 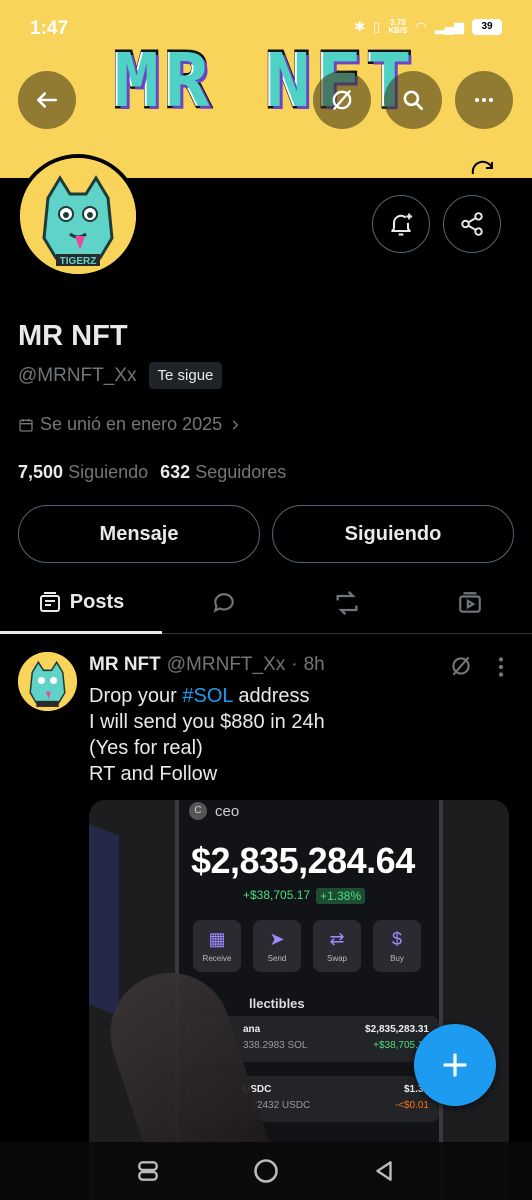 What do you see at coordinates (83, 472) in the screenshot?
I see `following-stat: 7,500 Siguiendo` at bounding box center [83, 472].